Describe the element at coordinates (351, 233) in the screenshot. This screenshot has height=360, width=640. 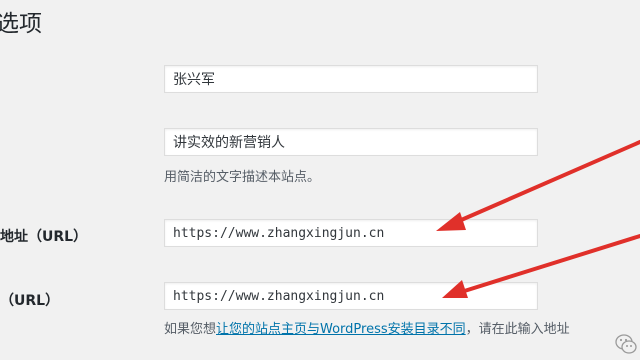
I see `wordpress-address-input` at that location.